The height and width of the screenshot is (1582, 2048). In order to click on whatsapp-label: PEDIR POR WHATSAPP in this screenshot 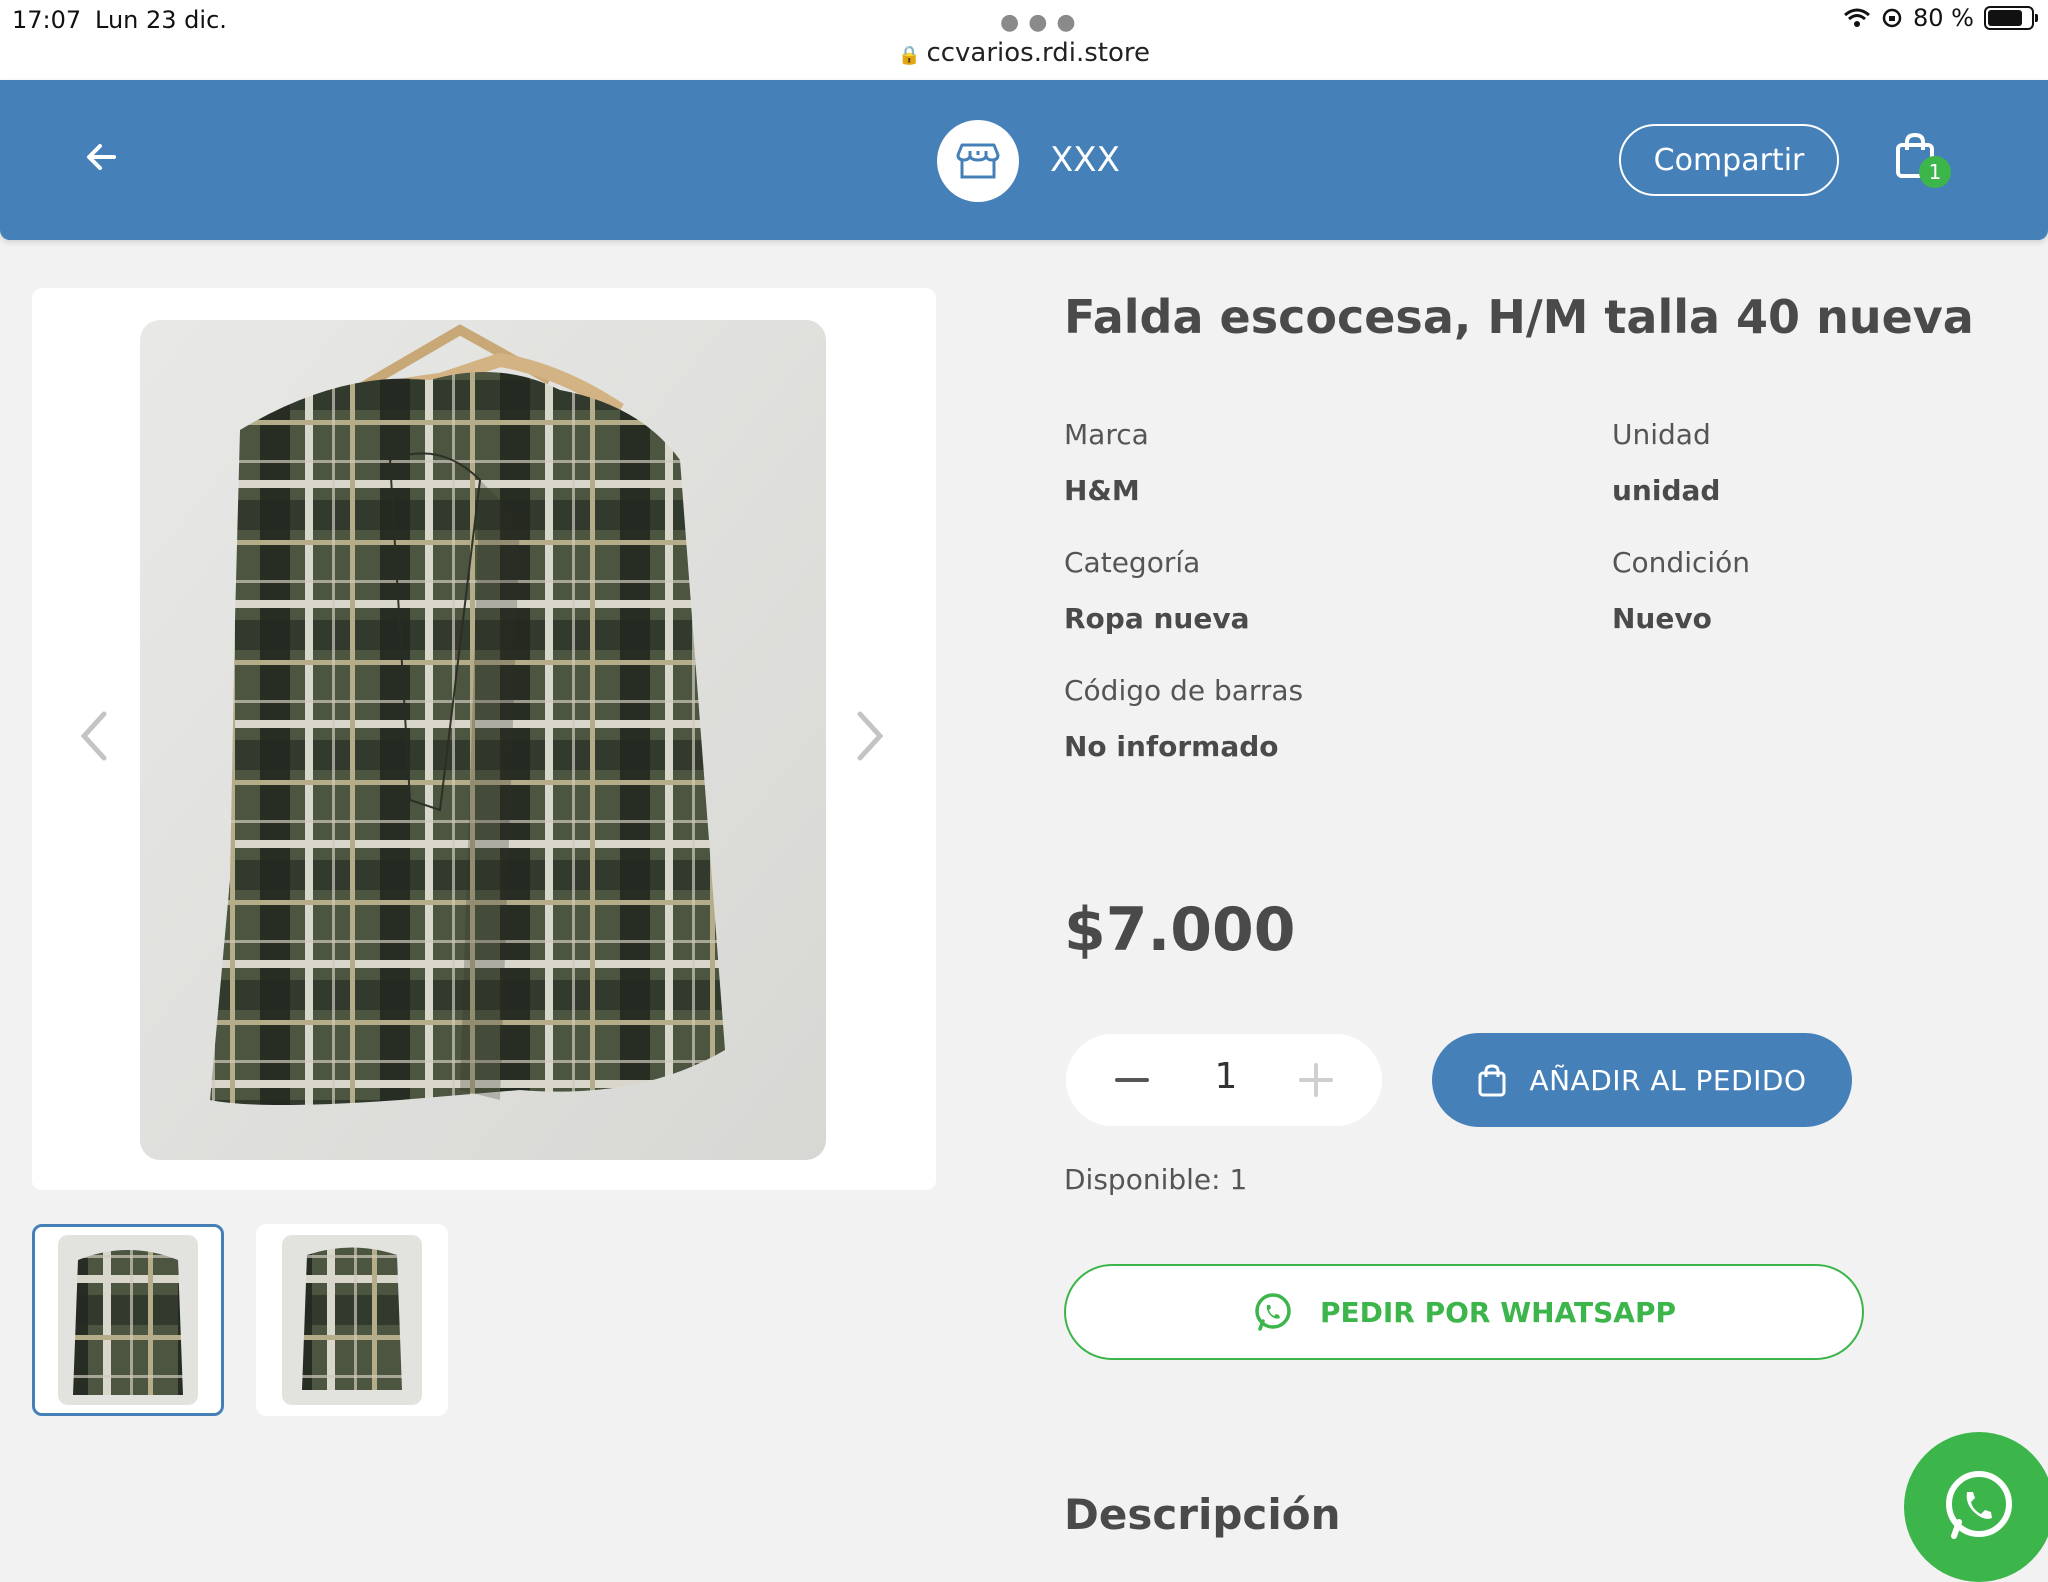, I will do `click(1498, 1312)`.